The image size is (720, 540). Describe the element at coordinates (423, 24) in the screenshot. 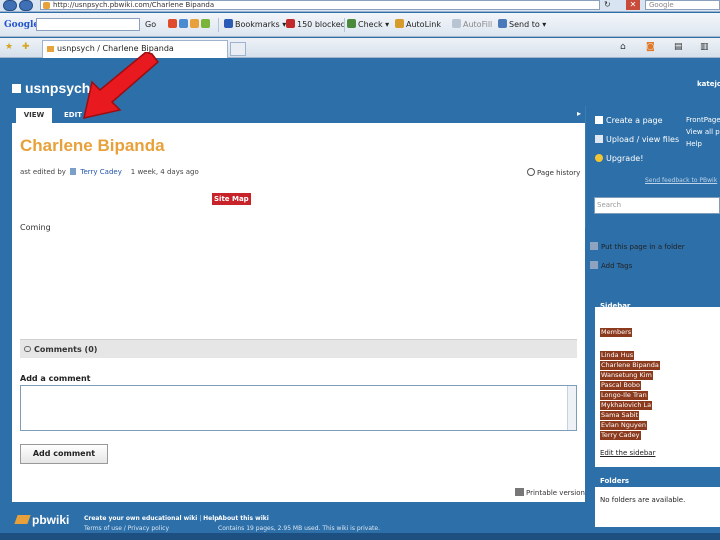

I see `autolink-label: AutoLink` at that location.